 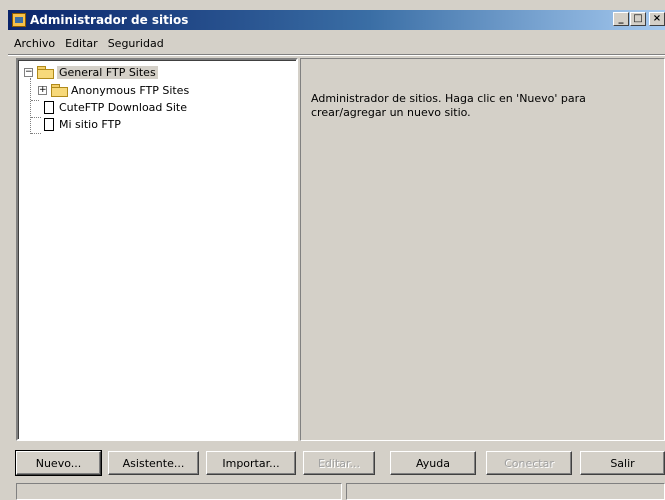 I want to click on tree-item-anonymous-ftp-sites: + Anonymous FTP Sites, so click(x=113, y=90).